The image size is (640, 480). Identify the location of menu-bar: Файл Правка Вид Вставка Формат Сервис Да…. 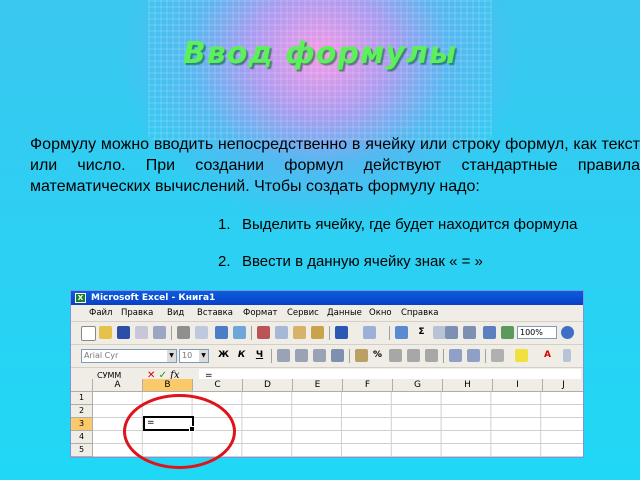
(327, 313).